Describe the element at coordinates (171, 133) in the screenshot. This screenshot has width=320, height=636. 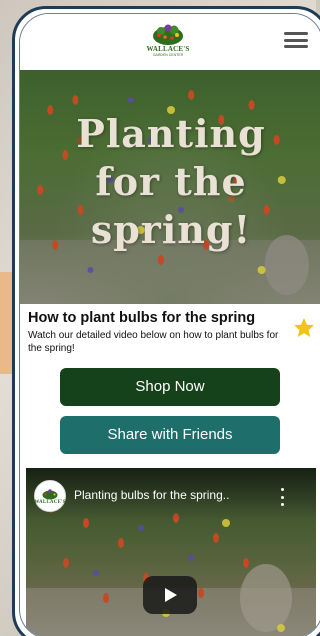
I see `hero-title-line: Planting` at that location.